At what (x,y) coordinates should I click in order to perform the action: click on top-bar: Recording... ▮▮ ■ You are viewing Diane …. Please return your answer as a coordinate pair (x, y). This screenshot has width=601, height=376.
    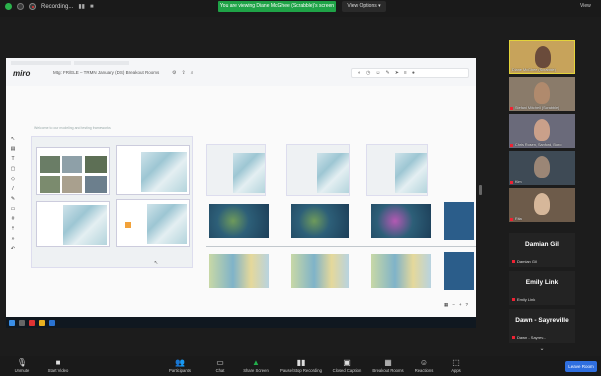
    Looking at the image, I should click on (300, 8).